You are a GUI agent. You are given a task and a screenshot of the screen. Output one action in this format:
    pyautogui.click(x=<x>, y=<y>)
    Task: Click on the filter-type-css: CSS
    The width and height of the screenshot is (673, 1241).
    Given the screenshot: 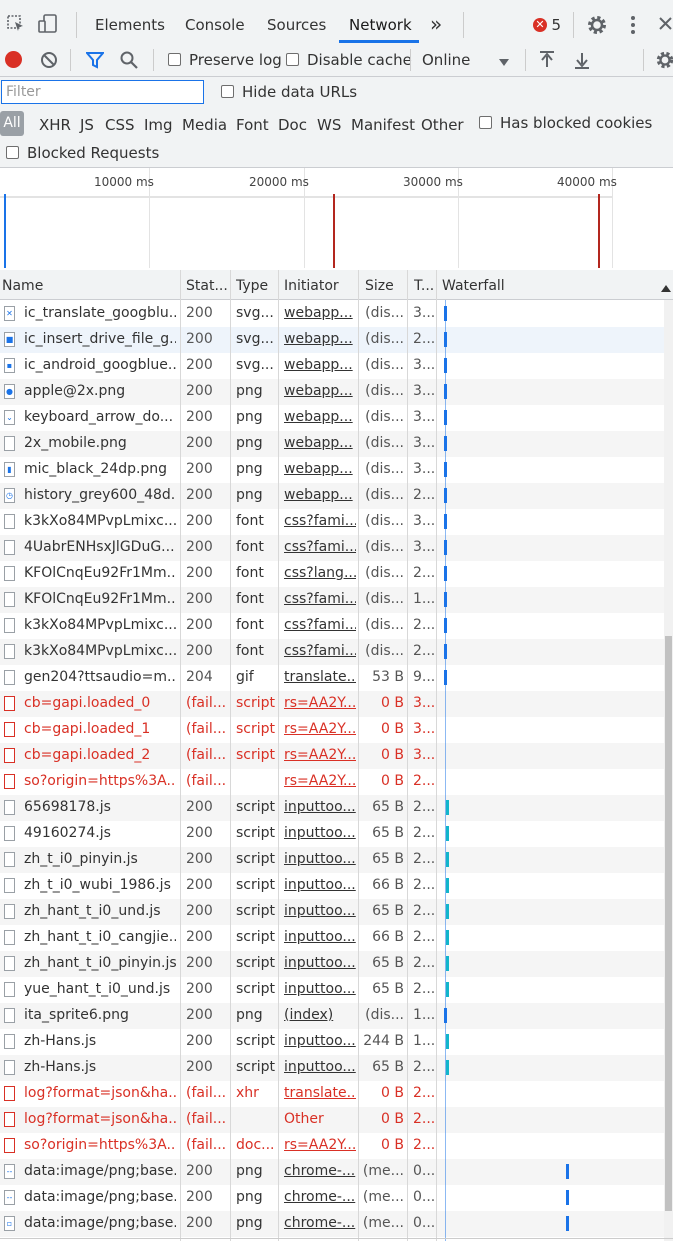 What is the action you would take?
    pyautogui.click(x=120, y=125)
    